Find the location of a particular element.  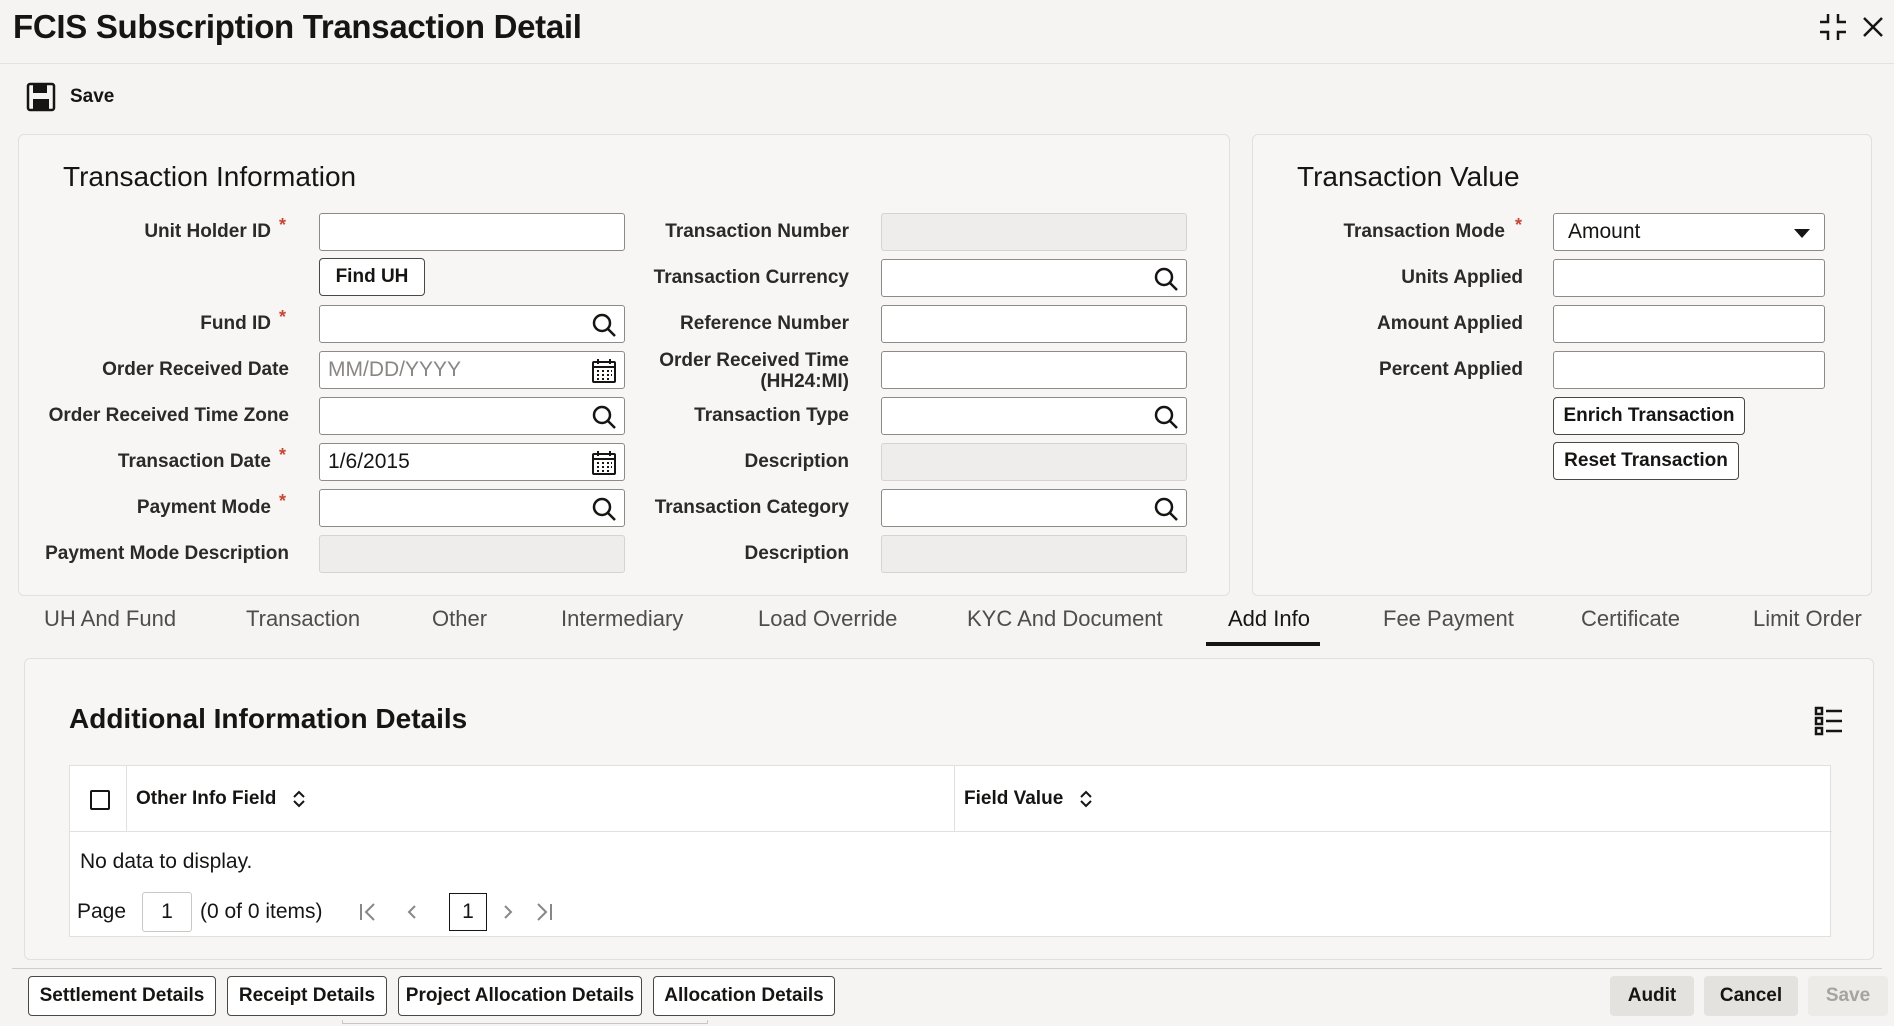

transaction-currency-input is located at coordinates (1034, 278).